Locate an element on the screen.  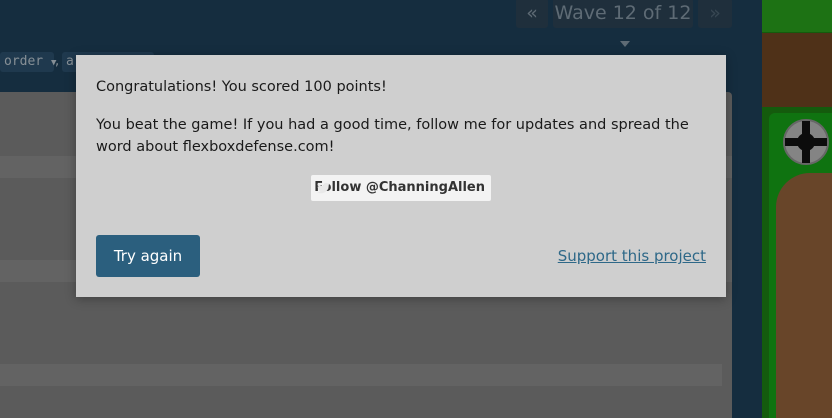
follow-button: Follow @ChanningAllen is located at coordinates (401, 188).